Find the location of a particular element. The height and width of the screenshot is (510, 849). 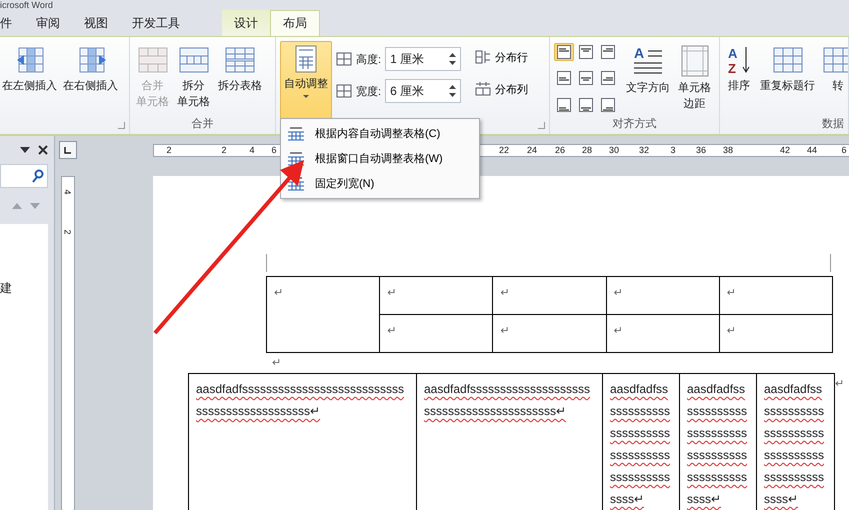

ruler-number: 28 is located at coordinates (587, 150).